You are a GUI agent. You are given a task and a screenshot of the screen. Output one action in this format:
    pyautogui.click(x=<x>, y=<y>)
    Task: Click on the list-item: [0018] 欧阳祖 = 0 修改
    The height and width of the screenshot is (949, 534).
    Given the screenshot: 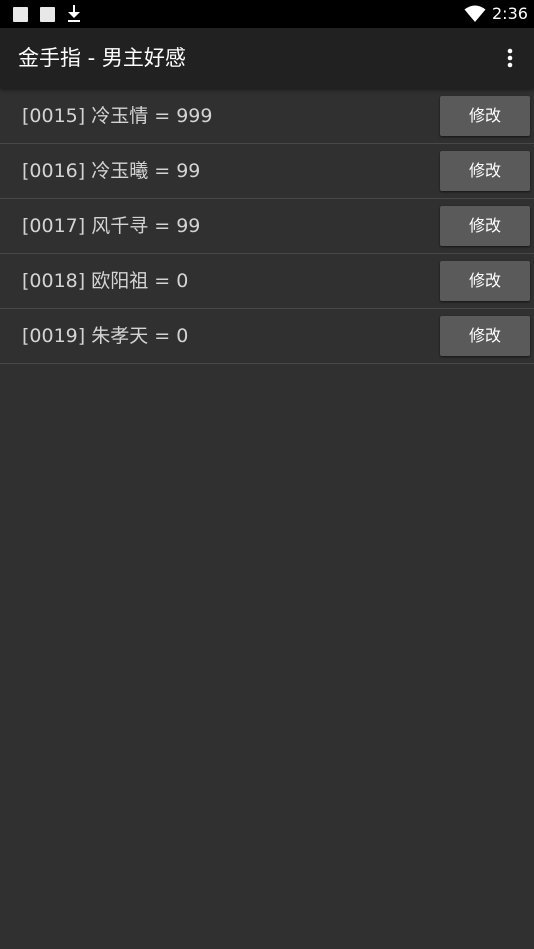 What is the action you would take?
    pyautogui.click(x=267, y=281)
    